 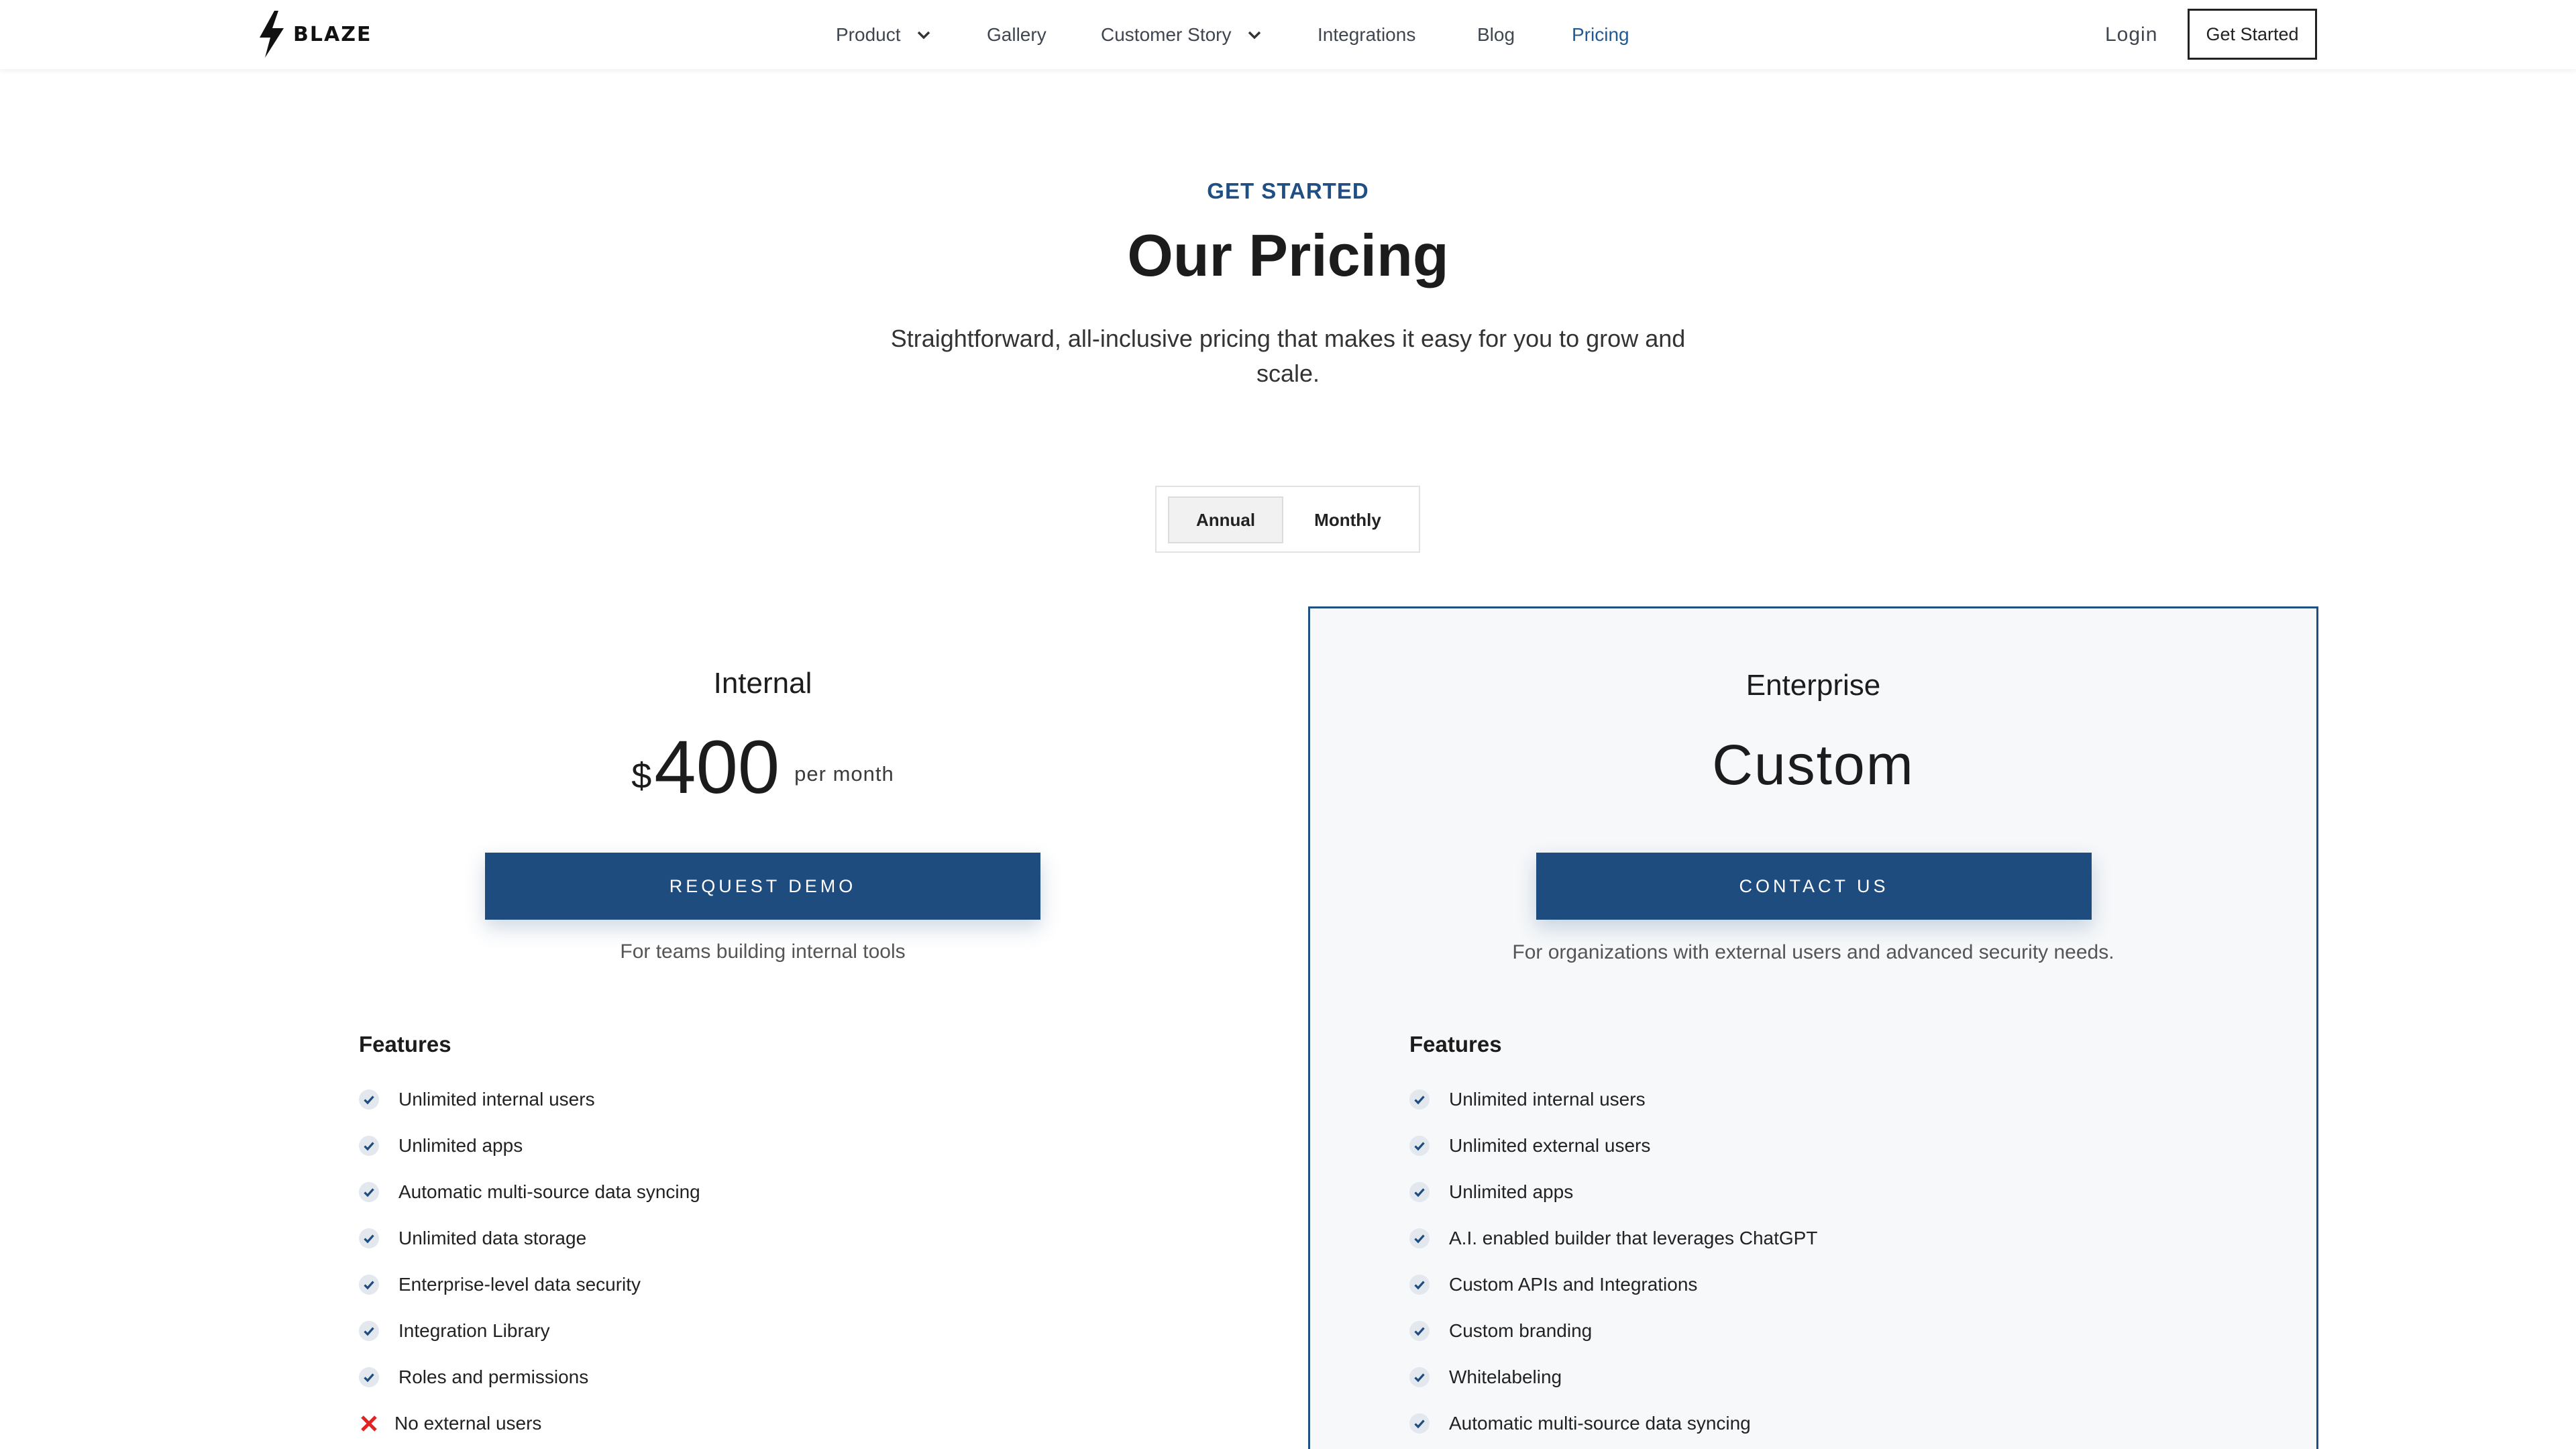 I want to click on logo-link: BLAZE, so click(x=314, y=34).